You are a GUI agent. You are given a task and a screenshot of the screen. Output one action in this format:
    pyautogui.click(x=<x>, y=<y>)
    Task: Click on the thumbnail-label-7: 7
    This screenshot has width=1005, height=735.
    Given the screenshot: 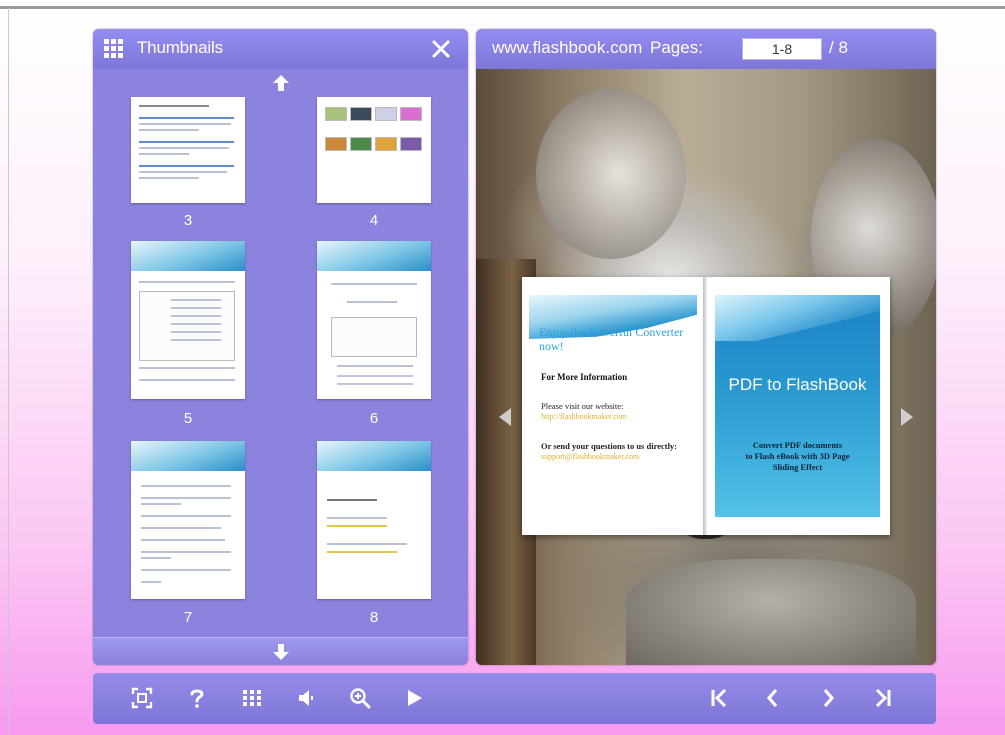 What is the action you would take?
    pyautogui.click(x=188, y=617)
    